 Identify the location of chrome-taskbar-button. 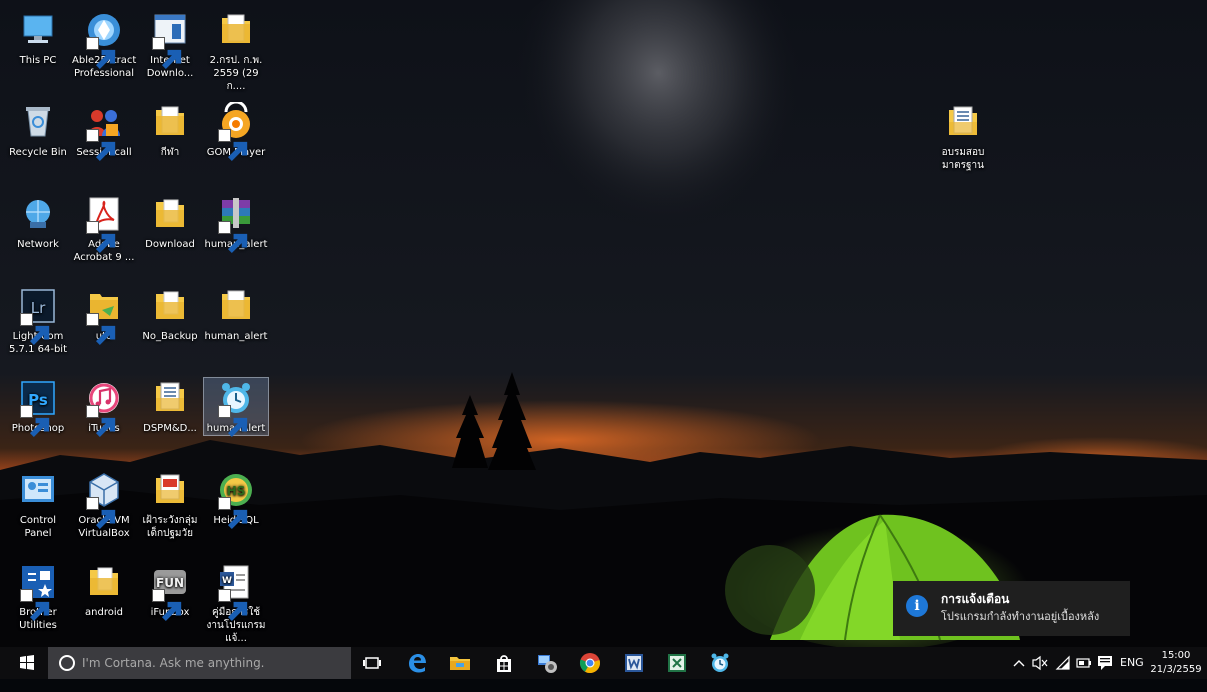
(590, 663).